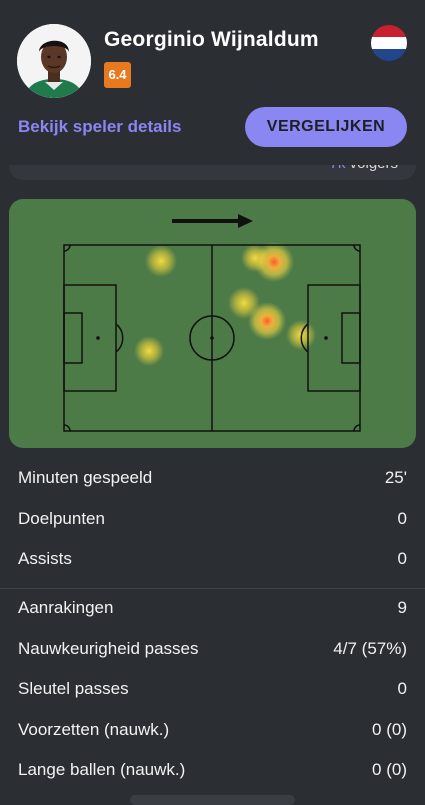  What do you see at coordinates (212, 221) in the screenshot?
I see `arrow-right-icon` at bounding box center [212, 221].